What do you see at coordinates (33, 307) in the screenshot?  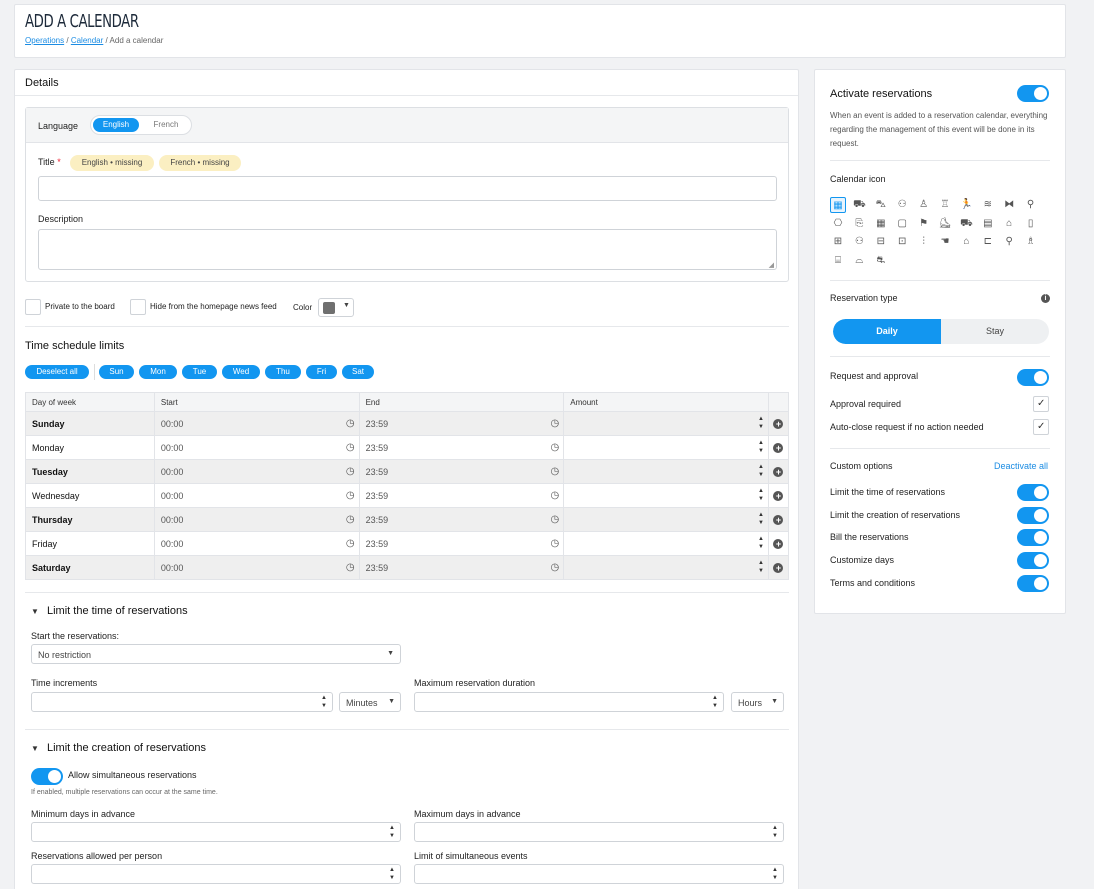 I see `private-checkbox` at bounding box center [33, 307].